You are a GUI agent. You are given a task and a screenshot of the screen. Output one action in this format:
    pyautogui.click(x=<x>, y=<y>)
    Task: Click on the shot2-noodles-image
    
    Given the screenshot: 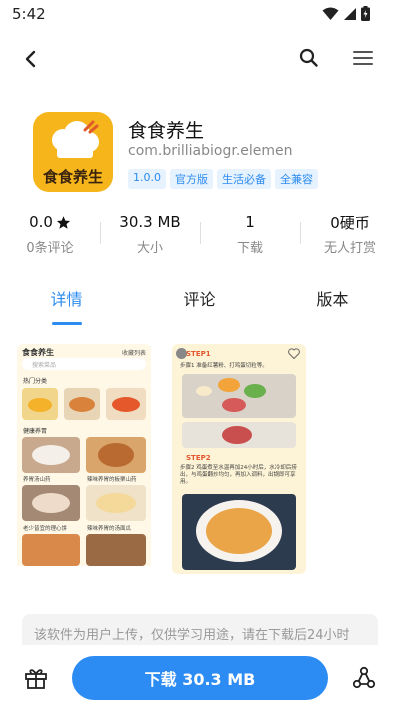 What is the action you would take?
    pyautogui.click(x=239, y=532)
    